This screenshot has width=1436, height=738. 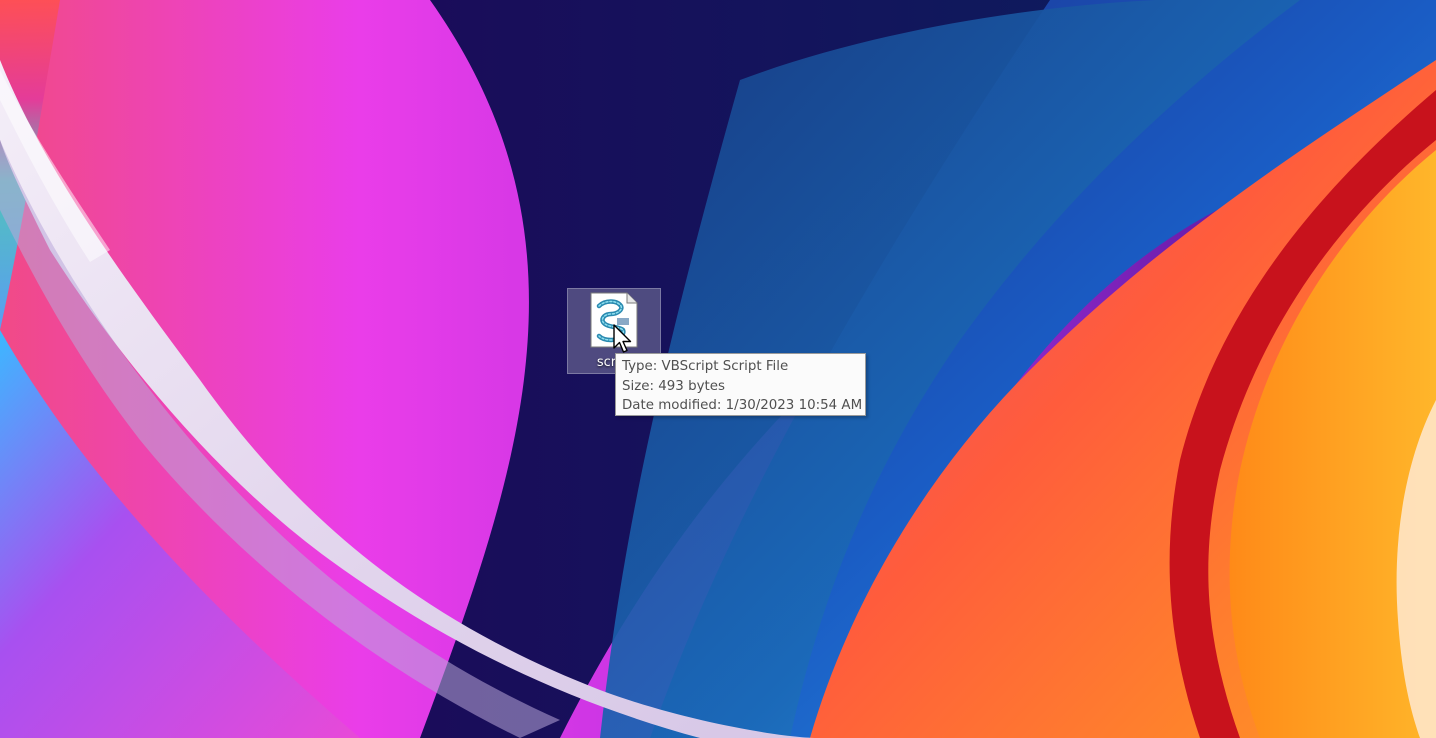 What do you see at coordinates (705, 366) in the screenshot?
I see `tooltip-type: Type: VBScript Script File` at bounding box center [705, 366].